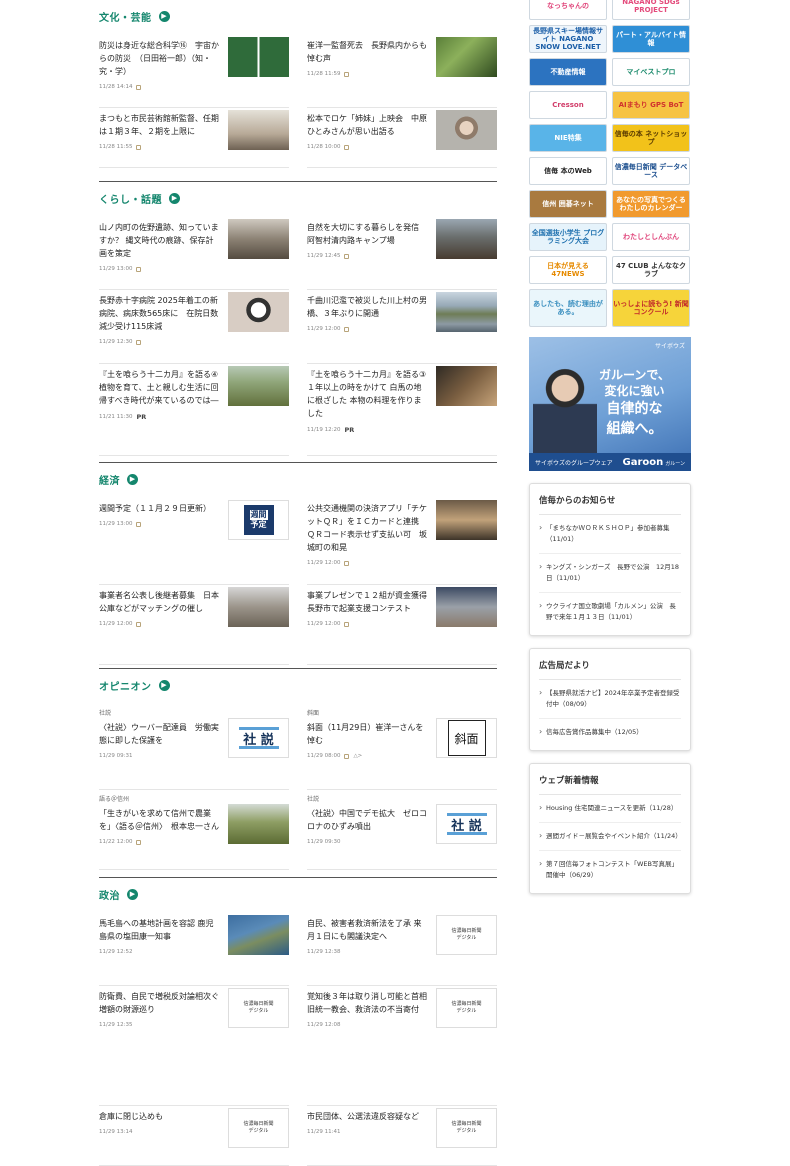 Image resolution: width=790 pixels, height=1166 pixels. I want to click on sidebar-banner: AIまもり GPS BoT, so click(651, 105).